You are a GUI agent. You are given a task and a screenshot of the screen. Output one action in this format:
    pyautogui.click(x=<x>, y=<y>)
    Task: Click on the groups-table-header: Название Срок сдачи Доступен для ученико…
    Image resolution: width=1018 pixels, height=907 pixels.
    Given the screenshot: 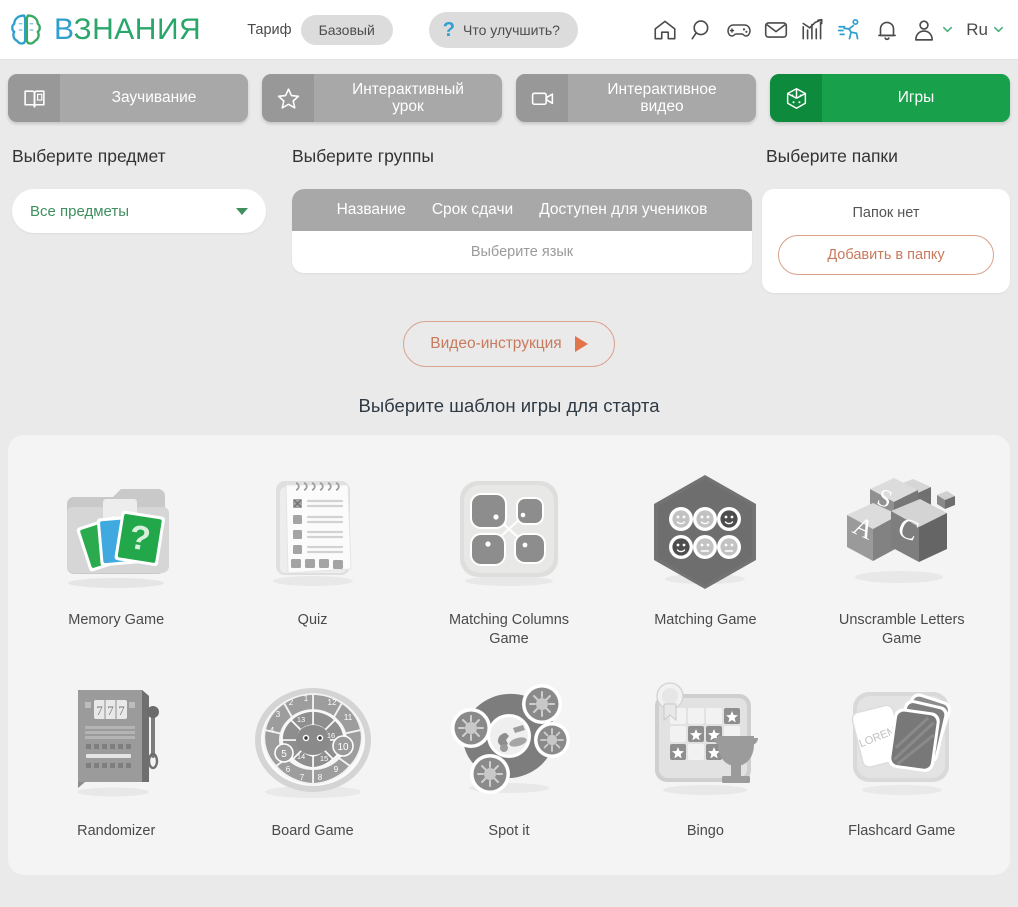 What is the action you would take?
    pyautogui.click(x=522, y=210)
    